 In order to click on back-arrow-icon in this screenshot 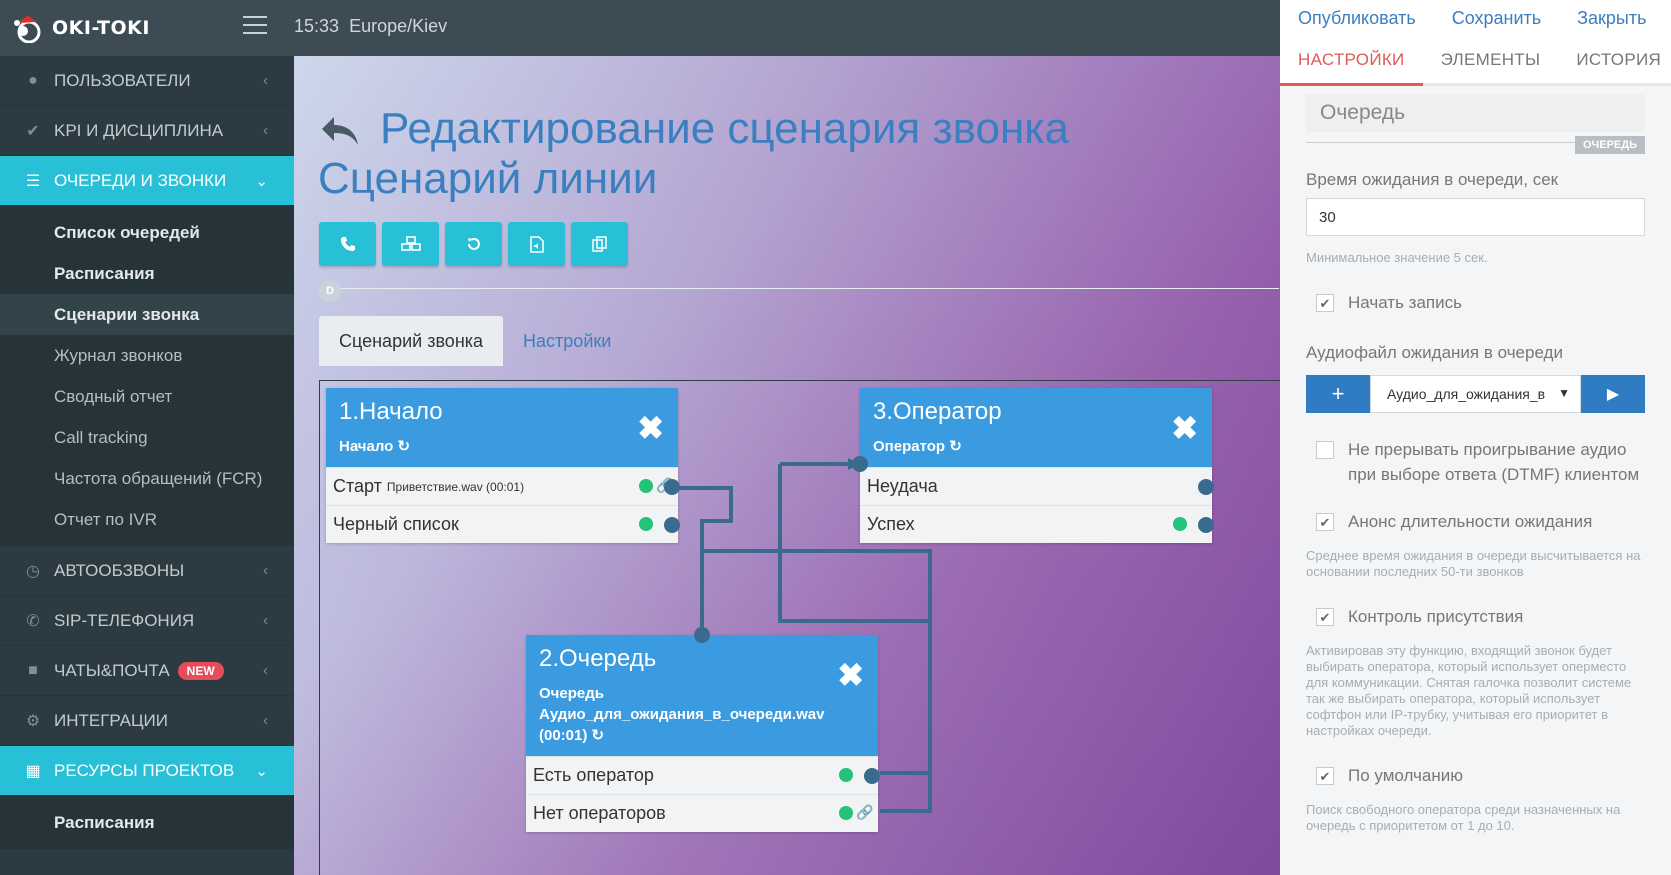, I will do `click(340, 131)`.